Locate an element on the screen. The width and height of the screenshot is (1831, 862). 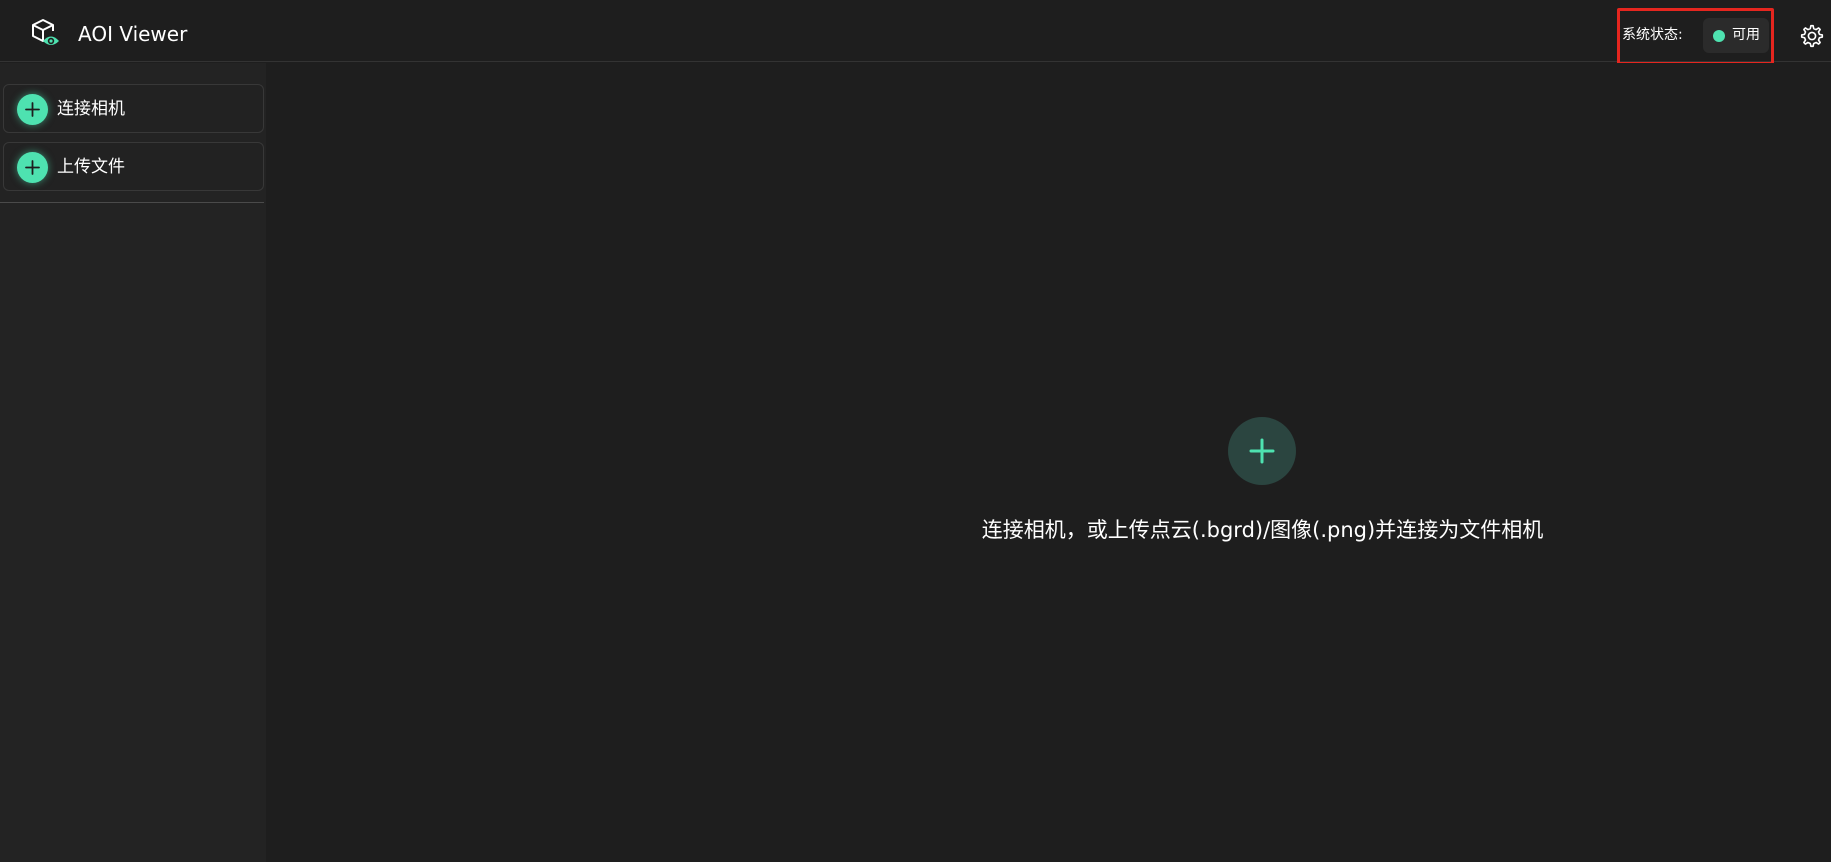
cube-eye-icon is located at coordinates (45, 32).